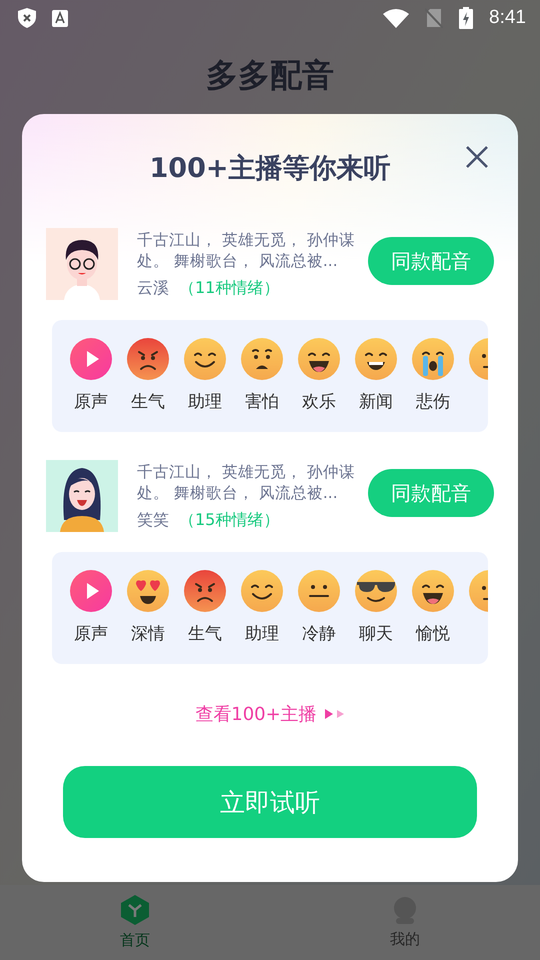 This screenshot has width=540, height=960. I want to click on emotion-label: 冷静, so click(319, 633).